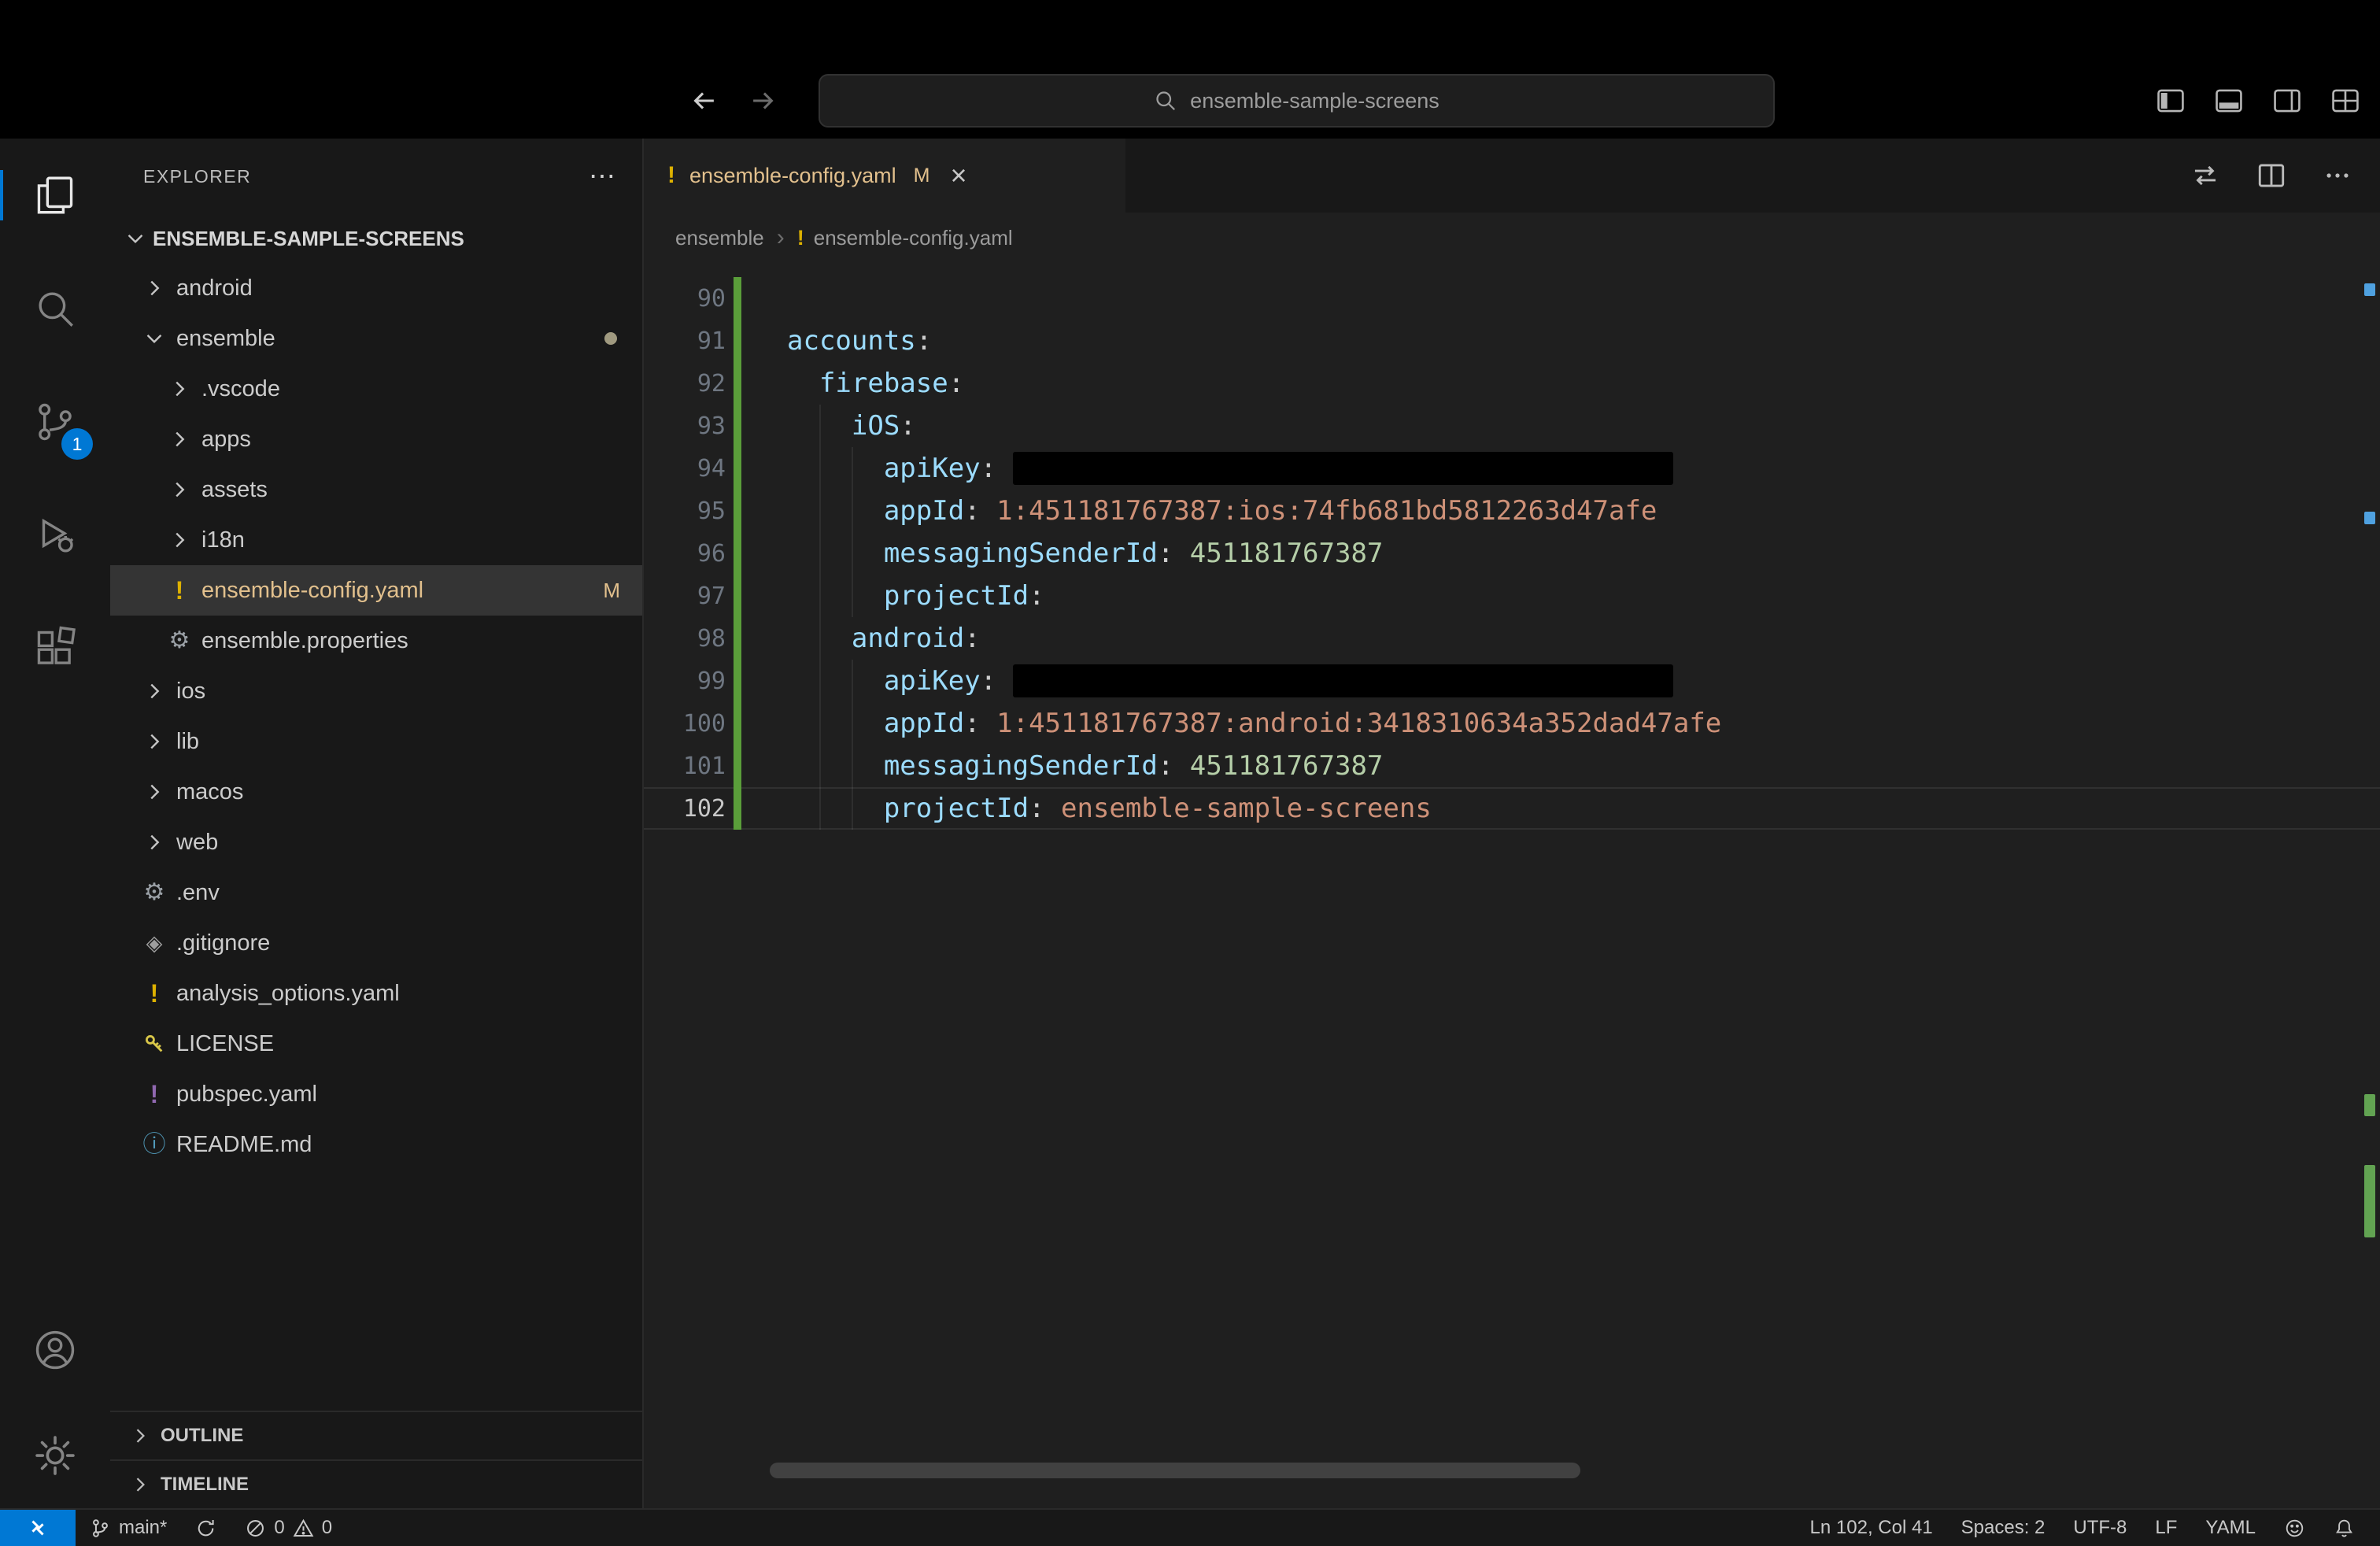 The height and width of the screenshot is (1546, 2380). I want to click on tree-item-ios: ios, so click(376, 691).